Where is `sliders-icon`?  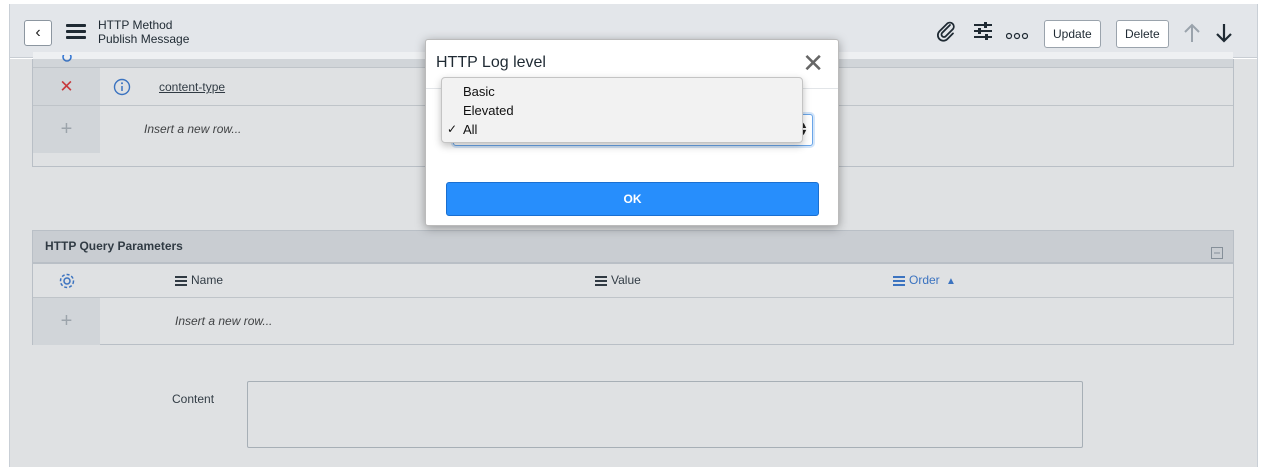 sliders-icon is located at coordinates (983, 32).